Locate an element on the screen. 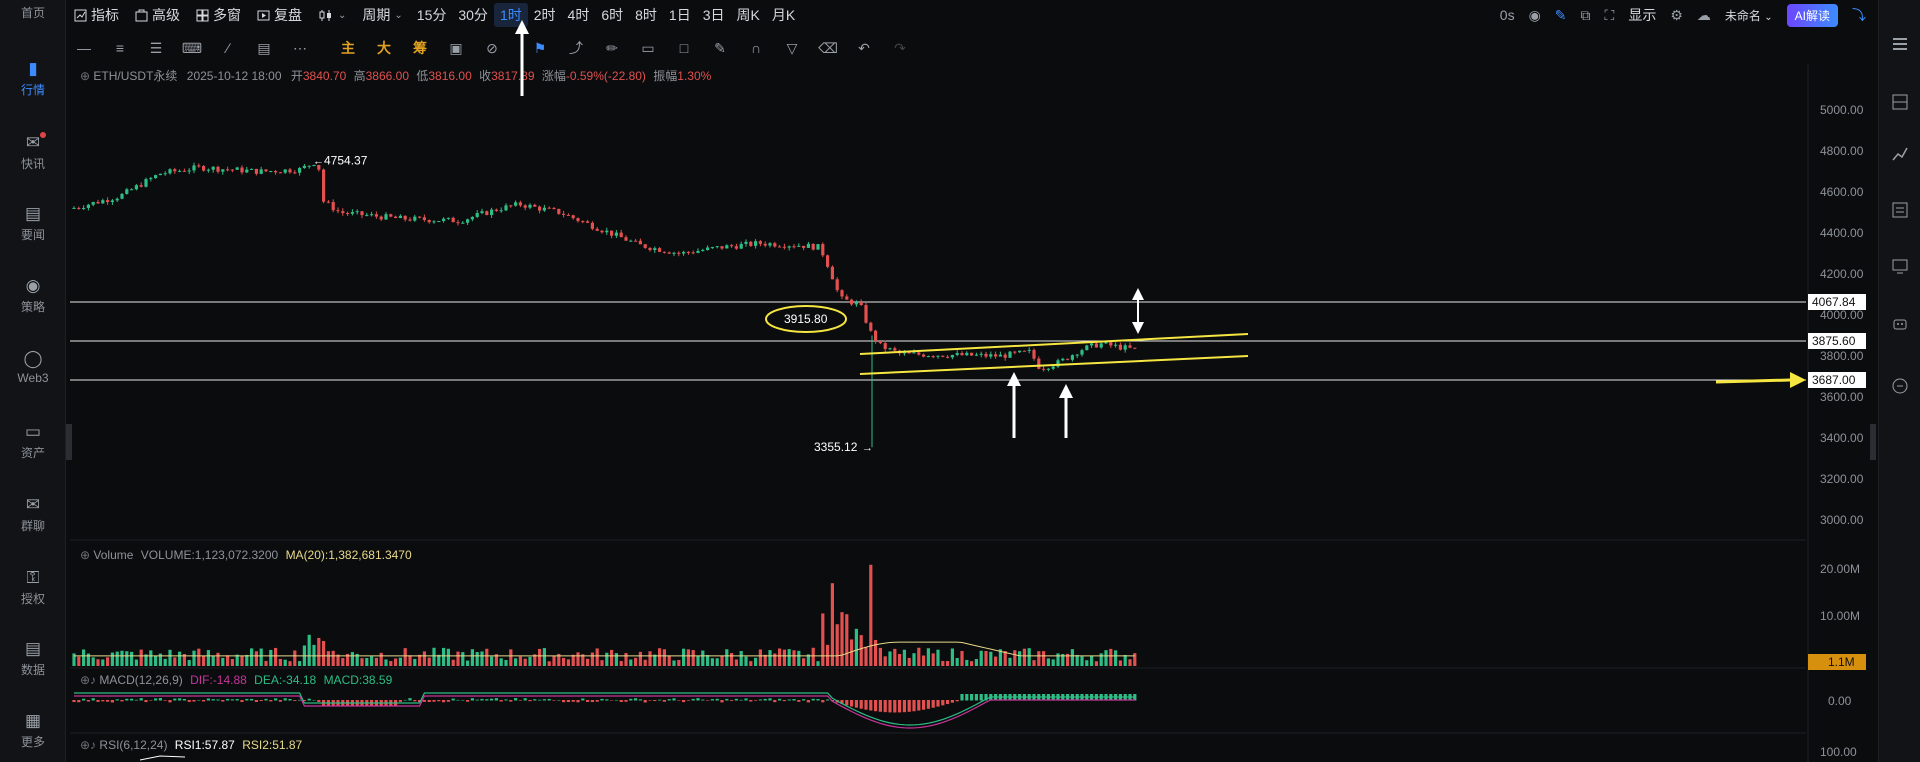 This screenshot has width=1920, height=762. nav-item-4: ◉ 策略 is located at coordinates (33, 296).